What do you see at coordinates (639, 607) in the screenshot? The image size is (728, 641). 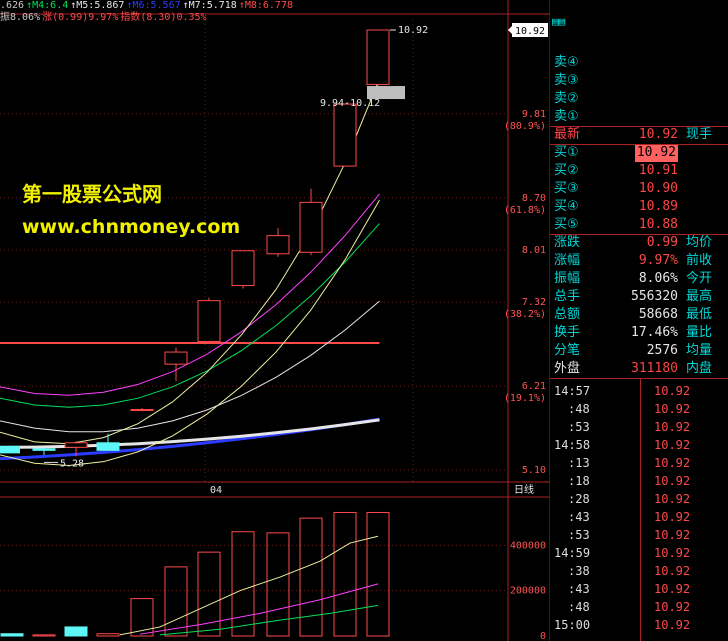 I see `tick-row: :48 10.92` at bounding box center [639, 607].